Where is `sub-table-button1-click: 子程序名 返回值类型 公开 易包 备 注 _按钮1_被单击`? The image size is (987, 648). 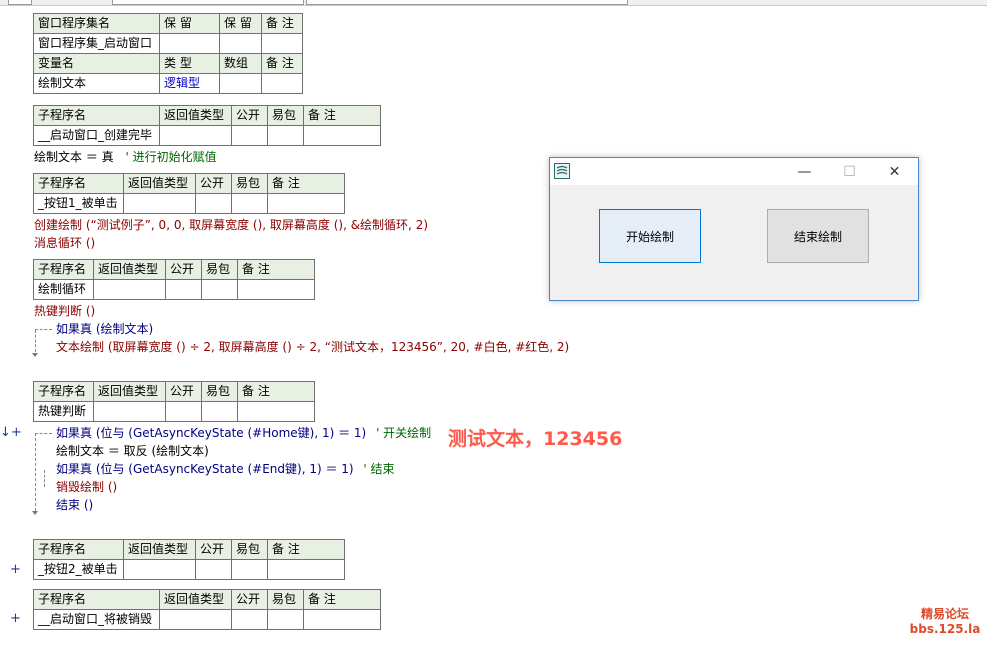 sub-table-button1-click: 子程序名 返回值类型 公开 易包 备 注 _按钮1_被单击 is located at coordinates (189, 193).